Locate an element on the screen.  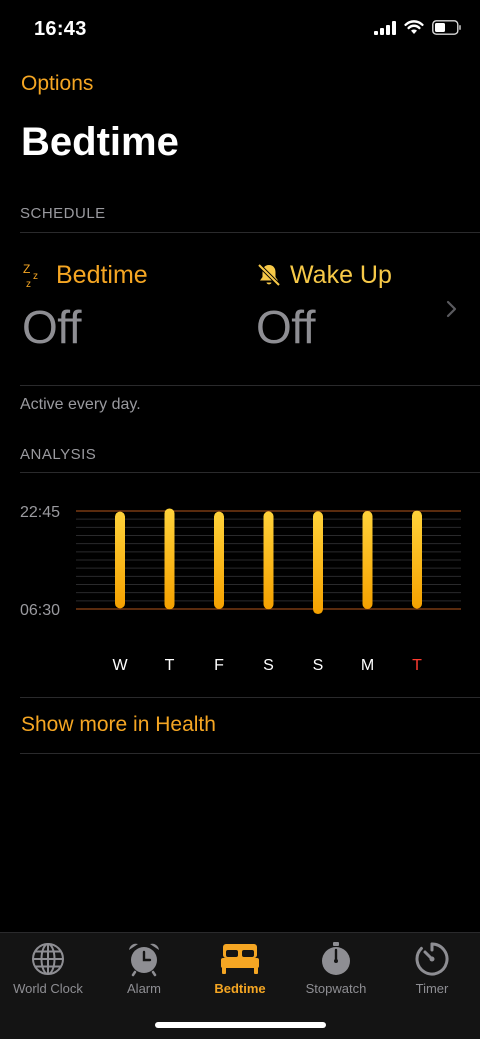
bell-slash-icon is located at coordinates (269, 275).